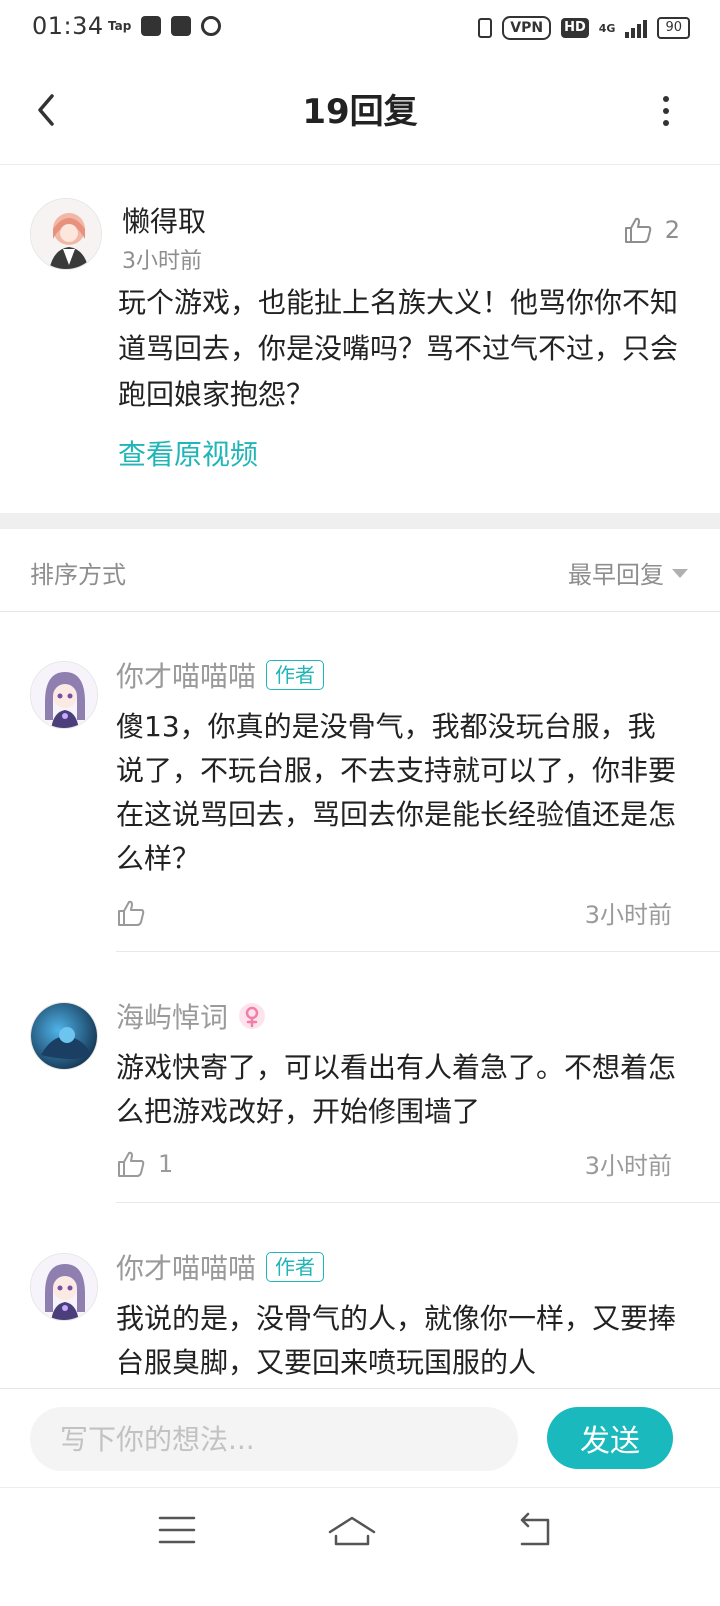 This screenshot has height=1606, width=720. I want to click on post-author-avatar-image, so click(66, 234).